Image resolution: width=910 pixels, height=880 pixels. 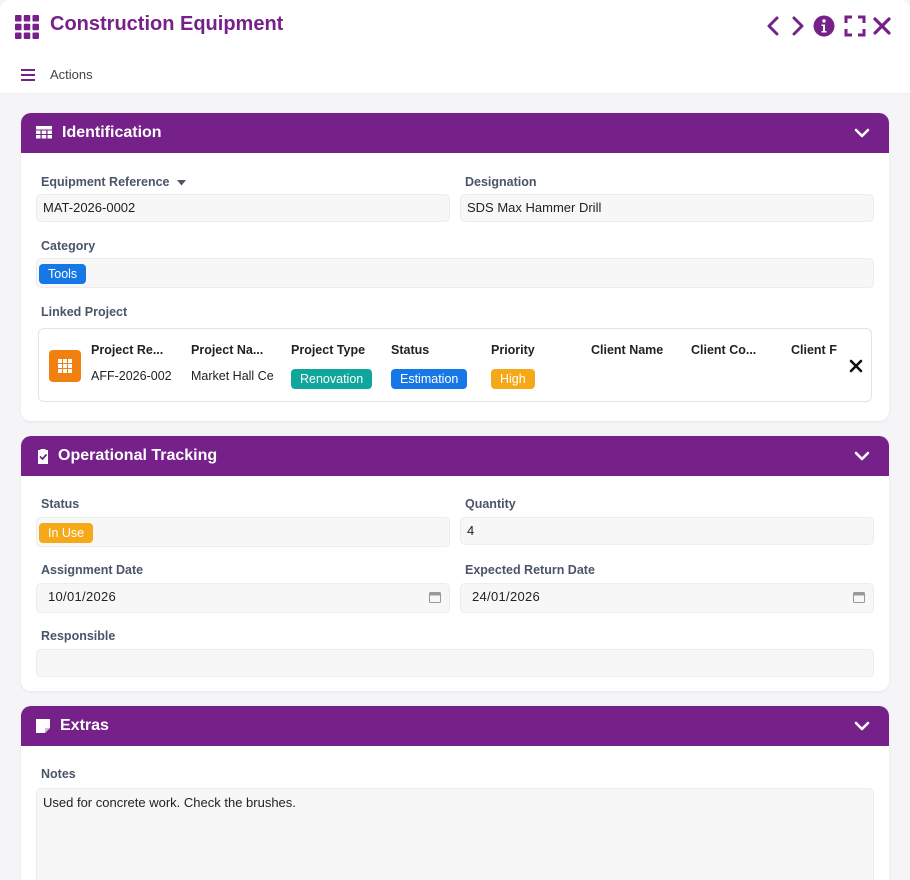 I want to click on responsible-label: Responsible, so click(x=78, y=636).